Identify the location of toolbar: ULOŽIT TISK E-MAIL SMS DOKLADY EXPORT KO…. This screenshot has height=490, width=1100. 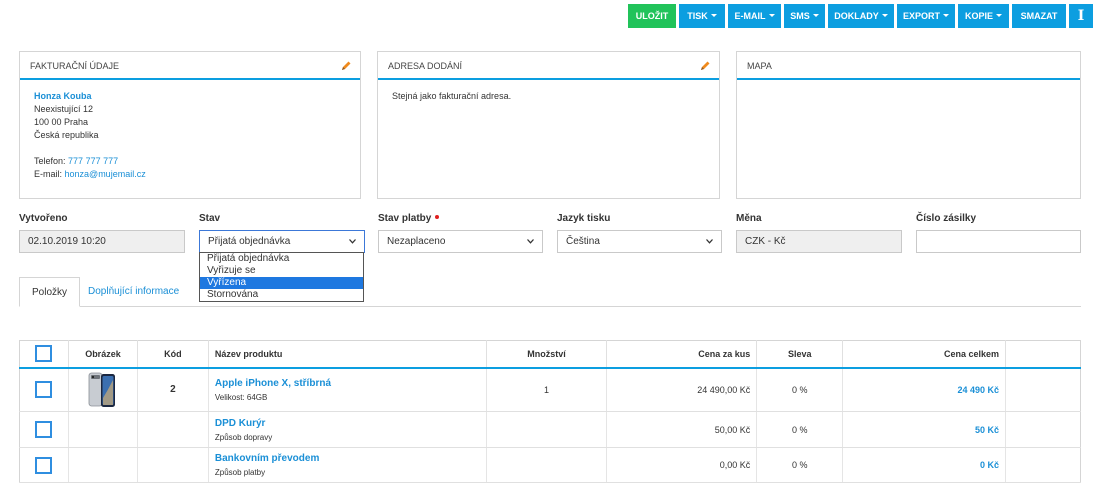
(550, 16).